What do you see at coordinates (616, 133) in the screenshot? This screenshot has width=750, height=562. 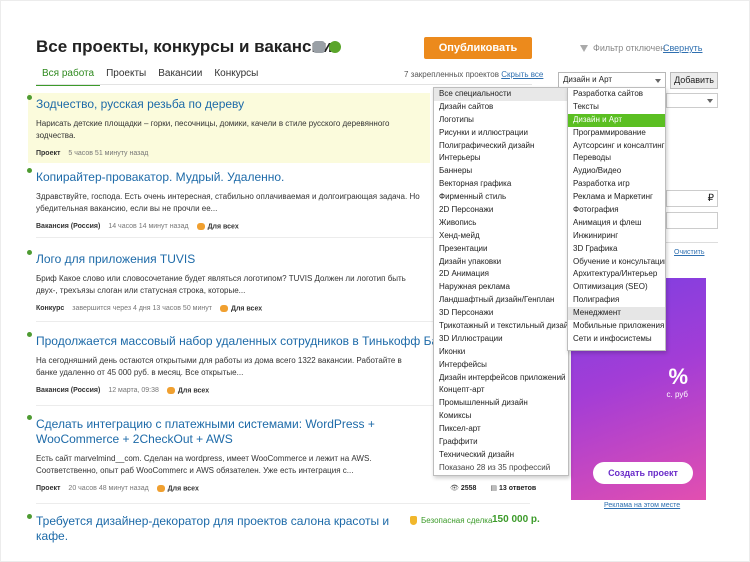 I see `category-option: Программирование` at bounding box center [616, 133].